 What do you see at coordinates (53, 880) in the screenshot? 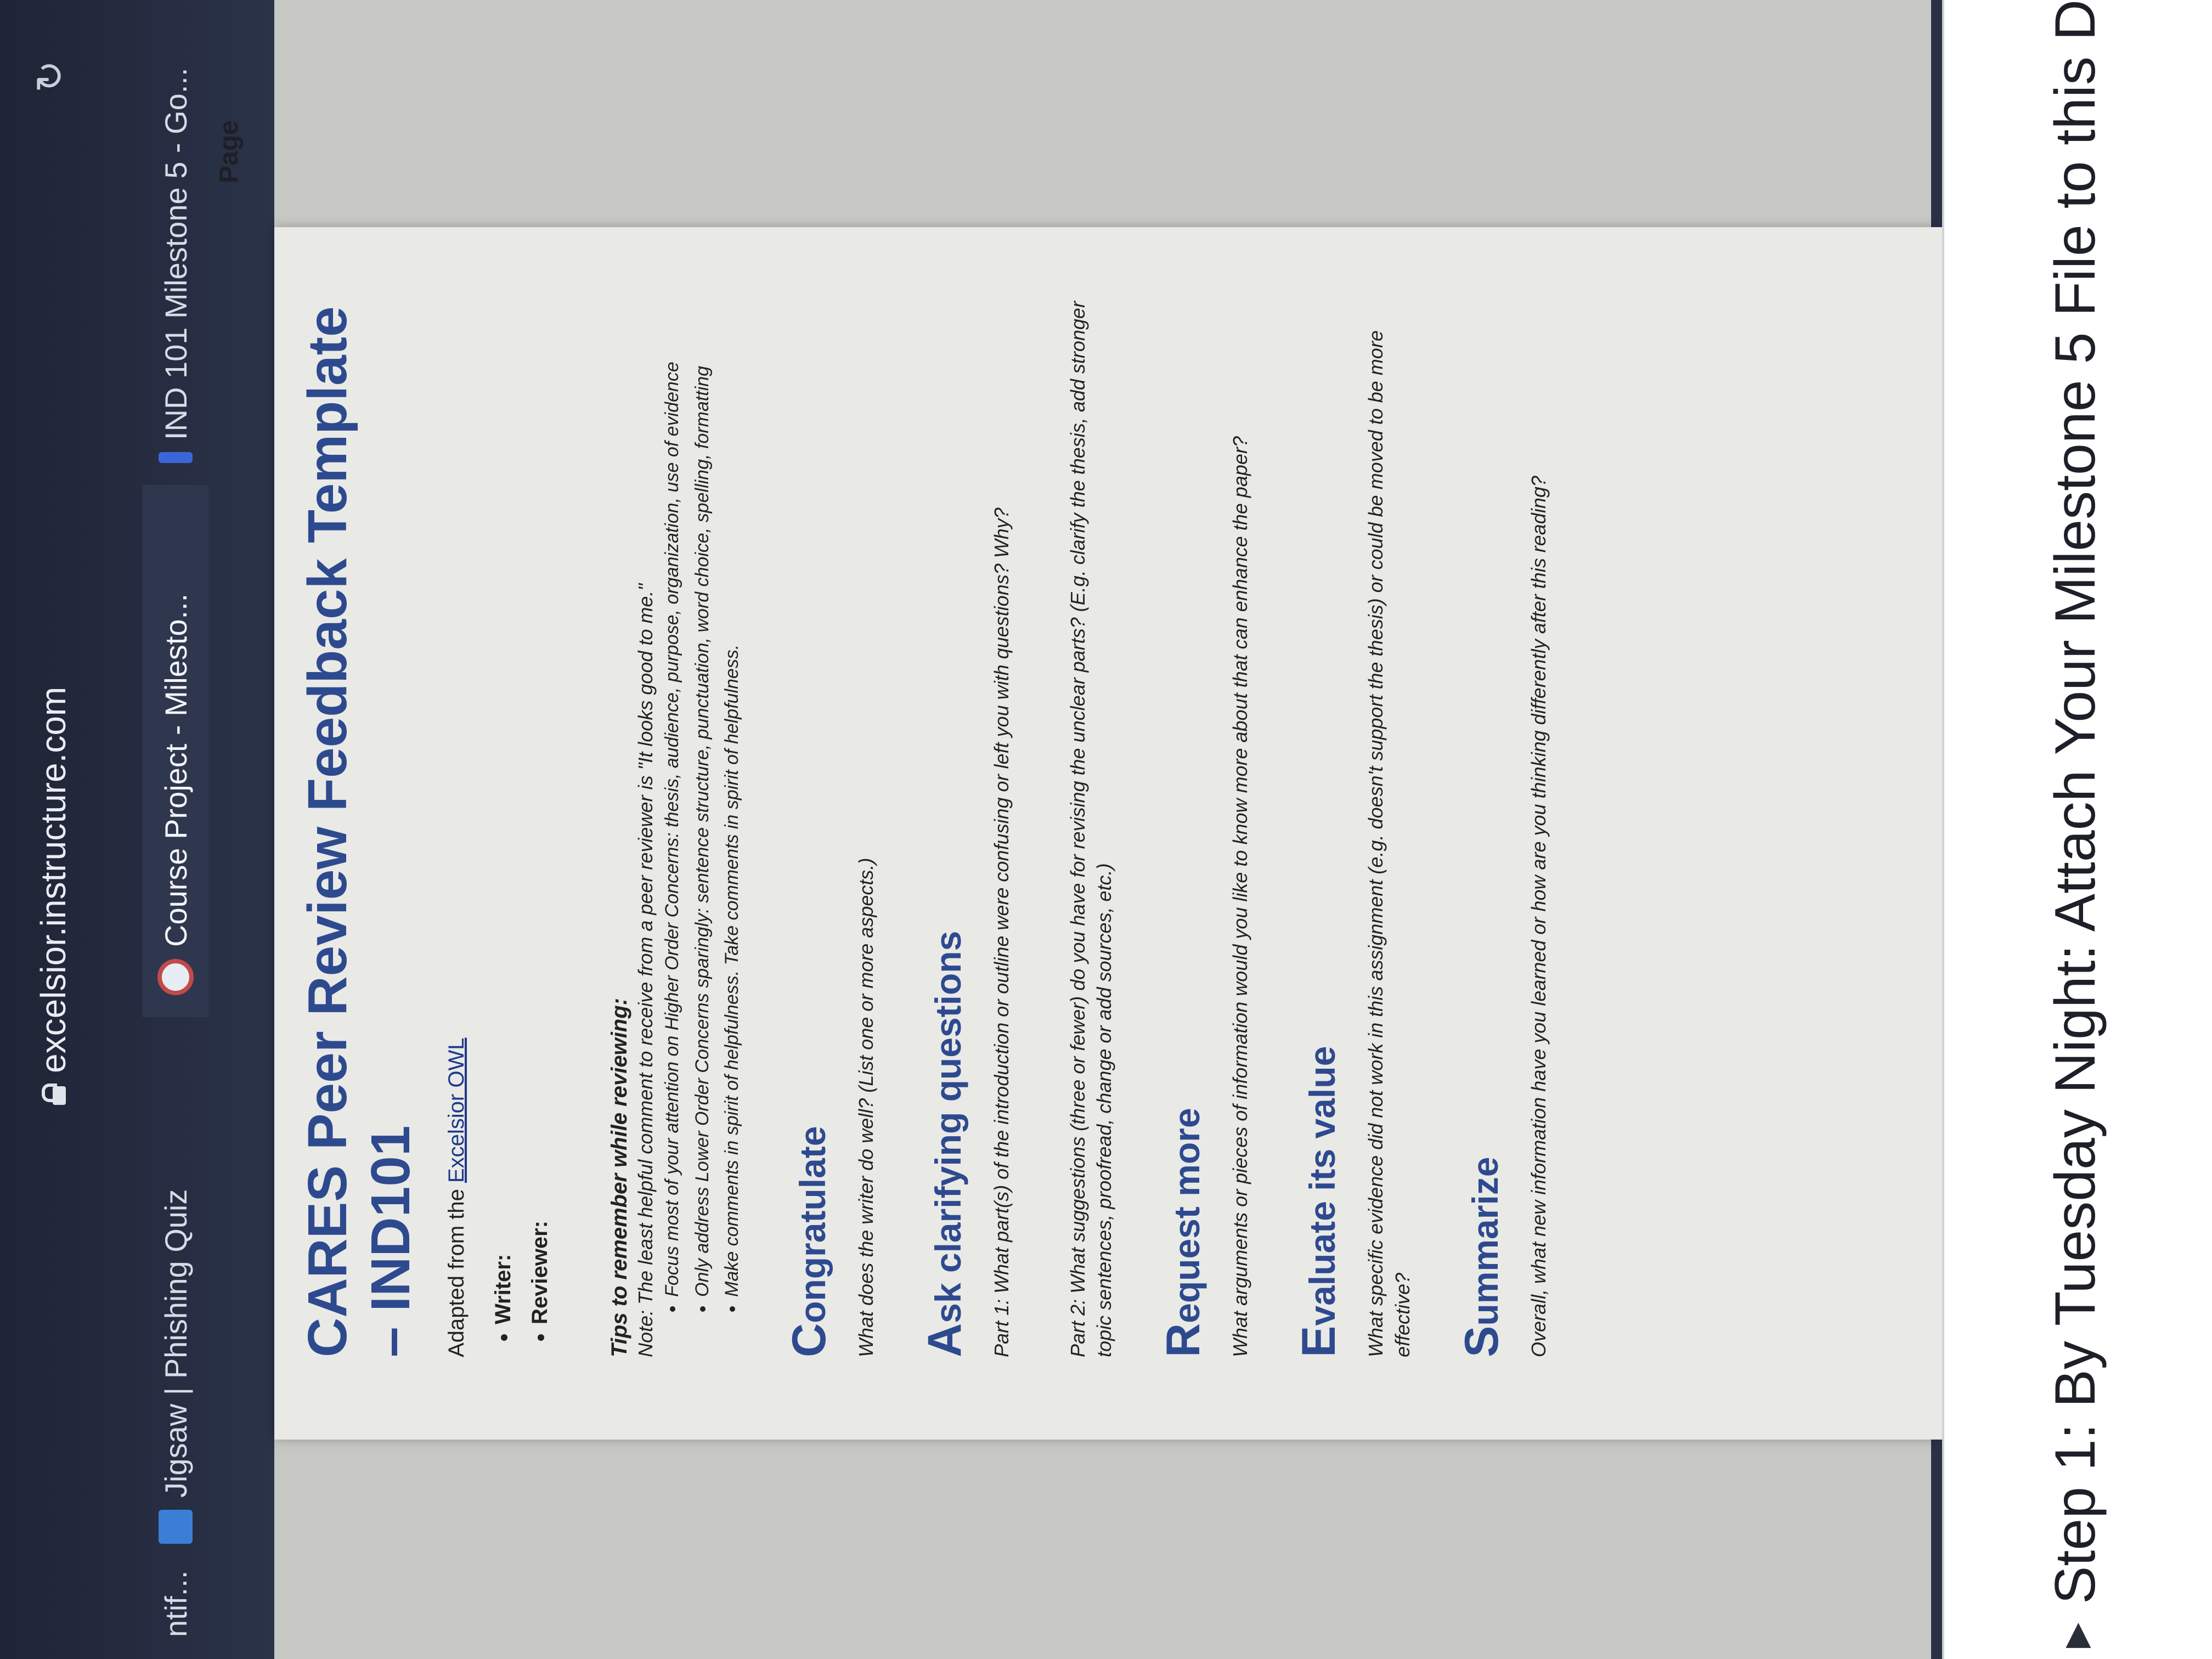
I see `url-text: excelsior.instructure.com` at bounding box center [53, 880].